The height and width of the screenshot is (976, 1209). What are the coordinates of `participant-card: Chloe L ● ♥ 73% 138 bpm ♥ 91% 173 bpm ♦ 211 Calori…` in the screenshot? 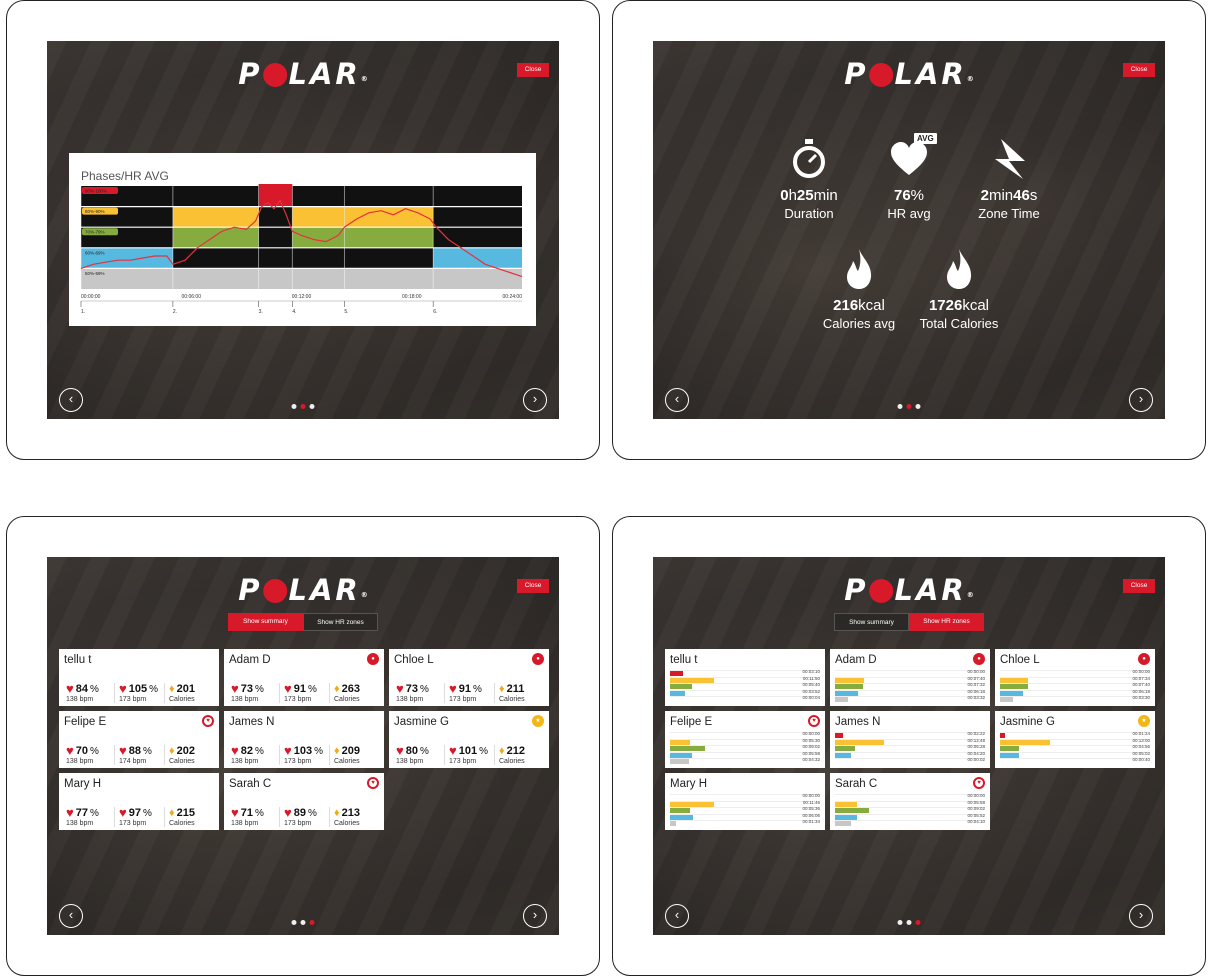 It's located at (469, 677).